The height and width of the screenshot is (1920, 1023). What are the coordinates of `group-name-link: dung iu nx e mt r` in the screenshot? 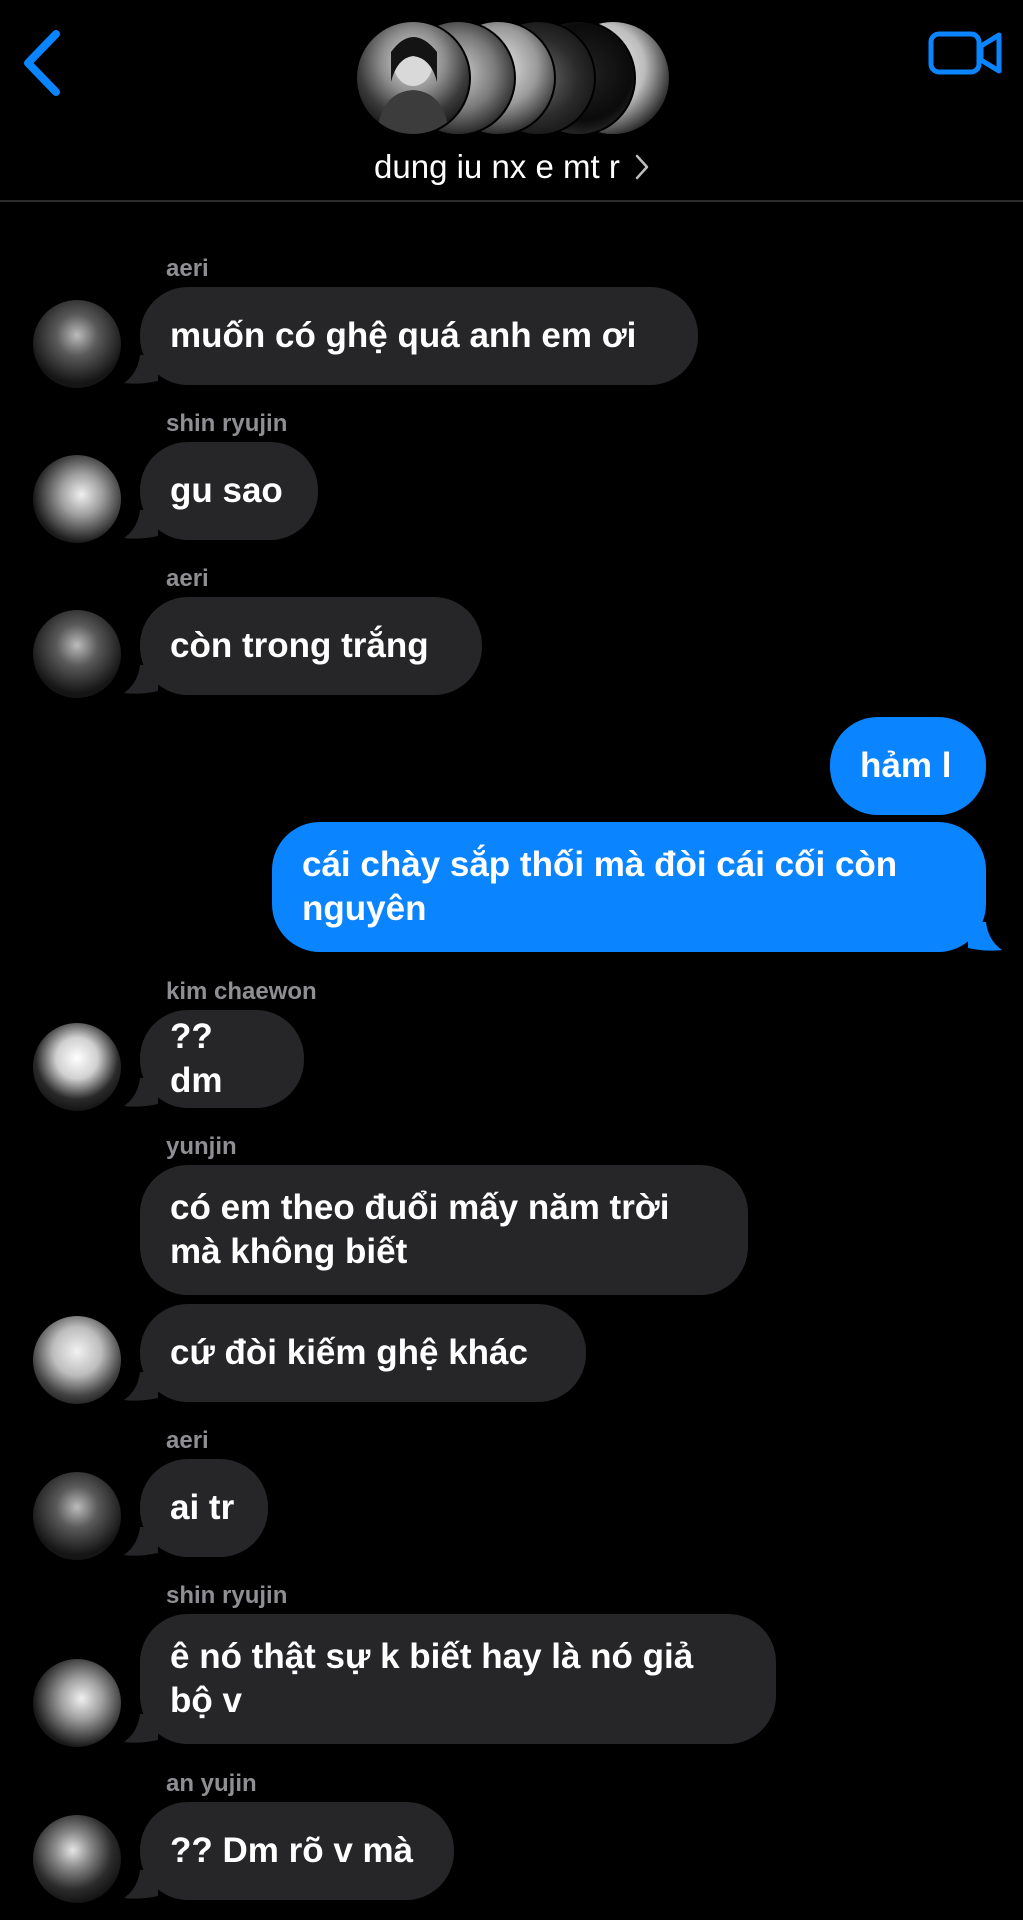 It's located at (511, 168).